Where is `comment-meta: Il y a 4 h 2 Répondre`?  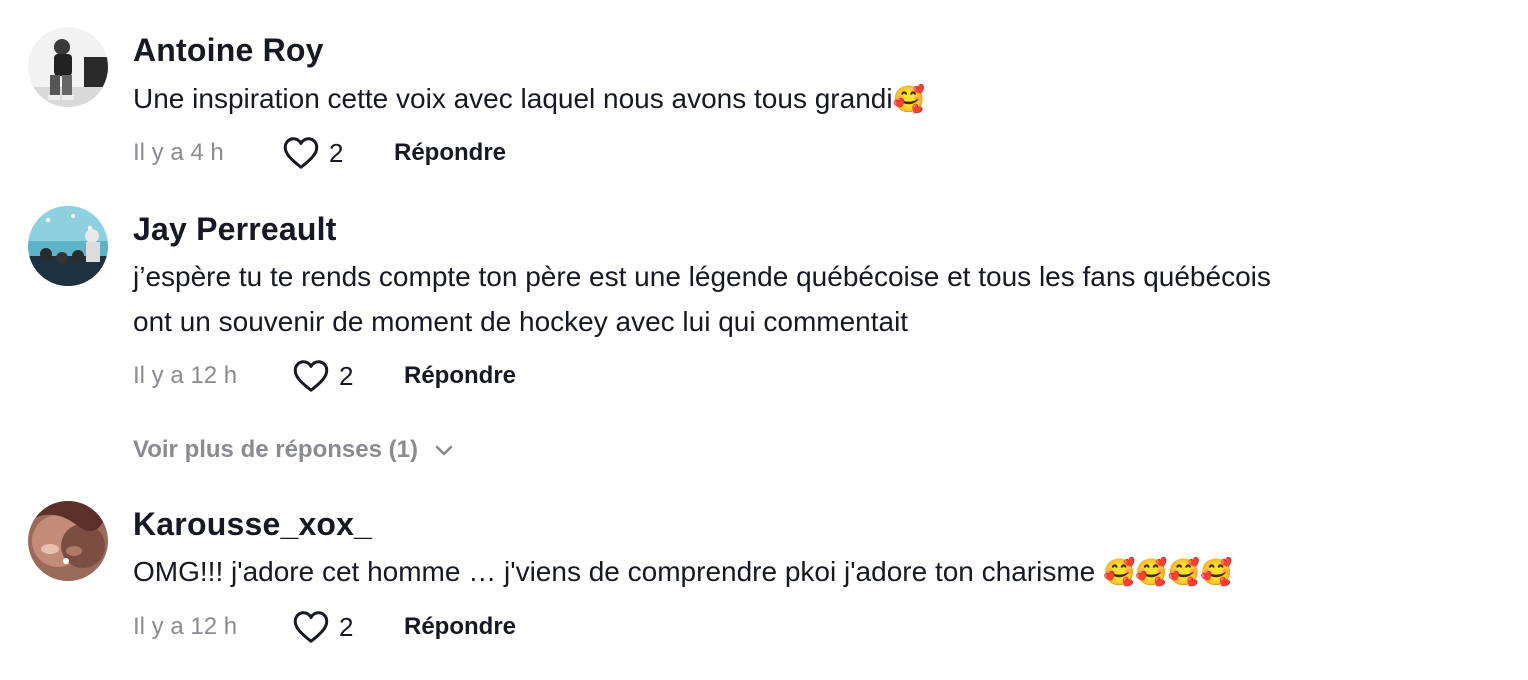
comment-meta: Il y a 4 h 2 Répondre is located at coordinates (319, 153).